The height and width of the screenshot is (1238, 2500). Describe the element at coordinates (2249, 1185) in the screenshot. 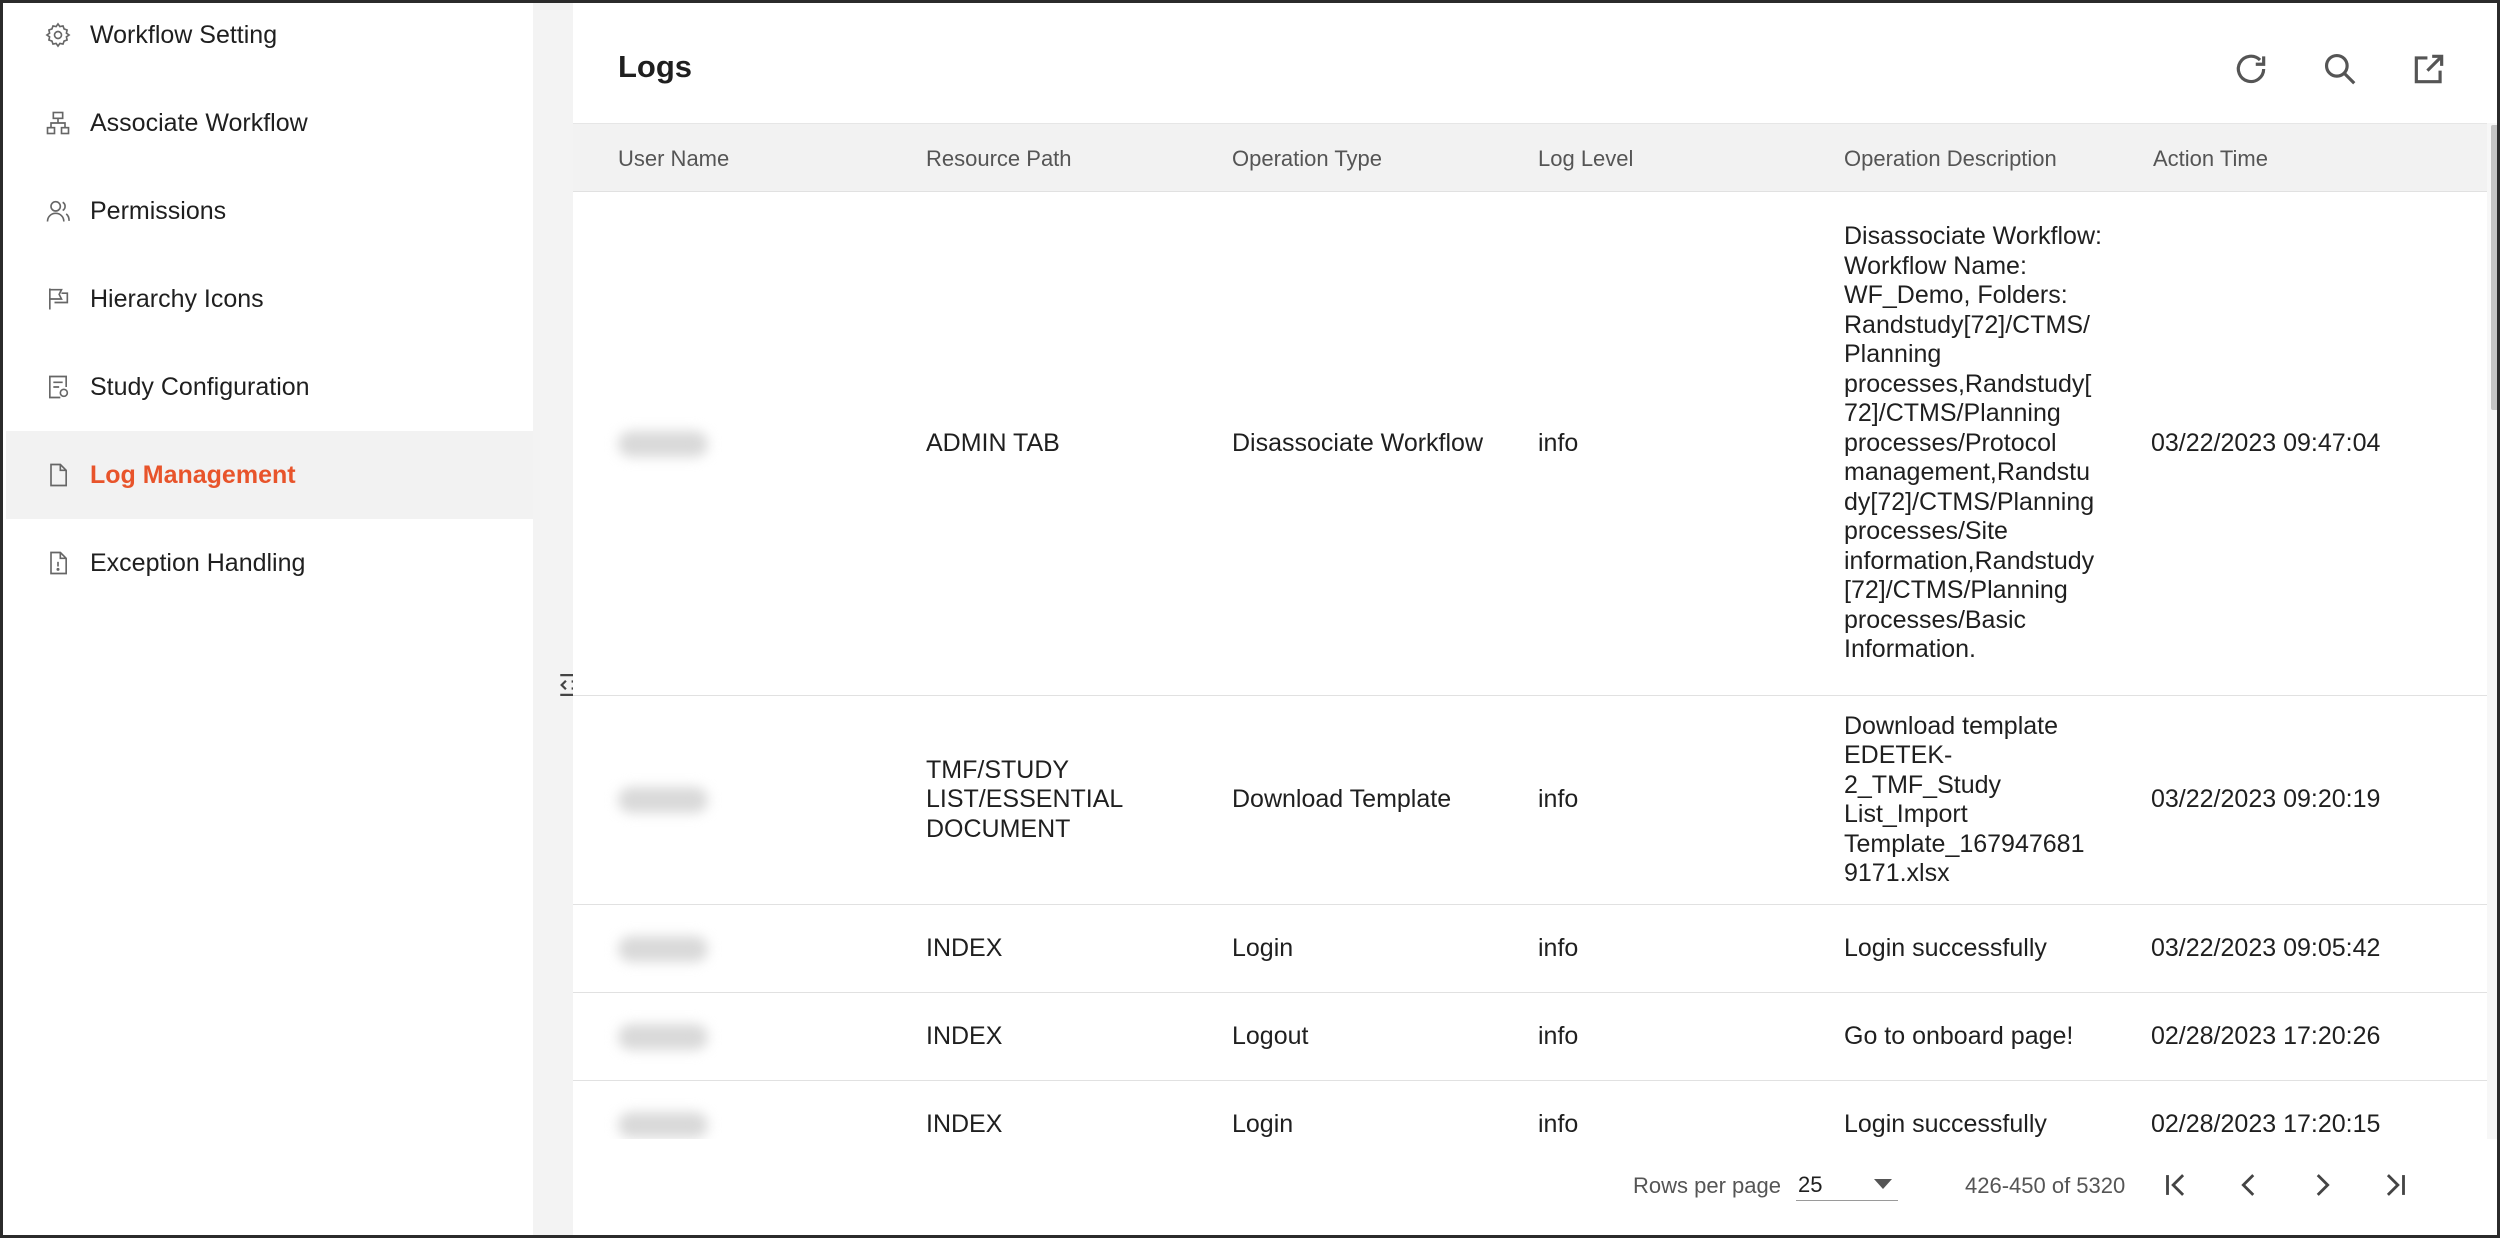

I see `previous-page-icon` at that location.